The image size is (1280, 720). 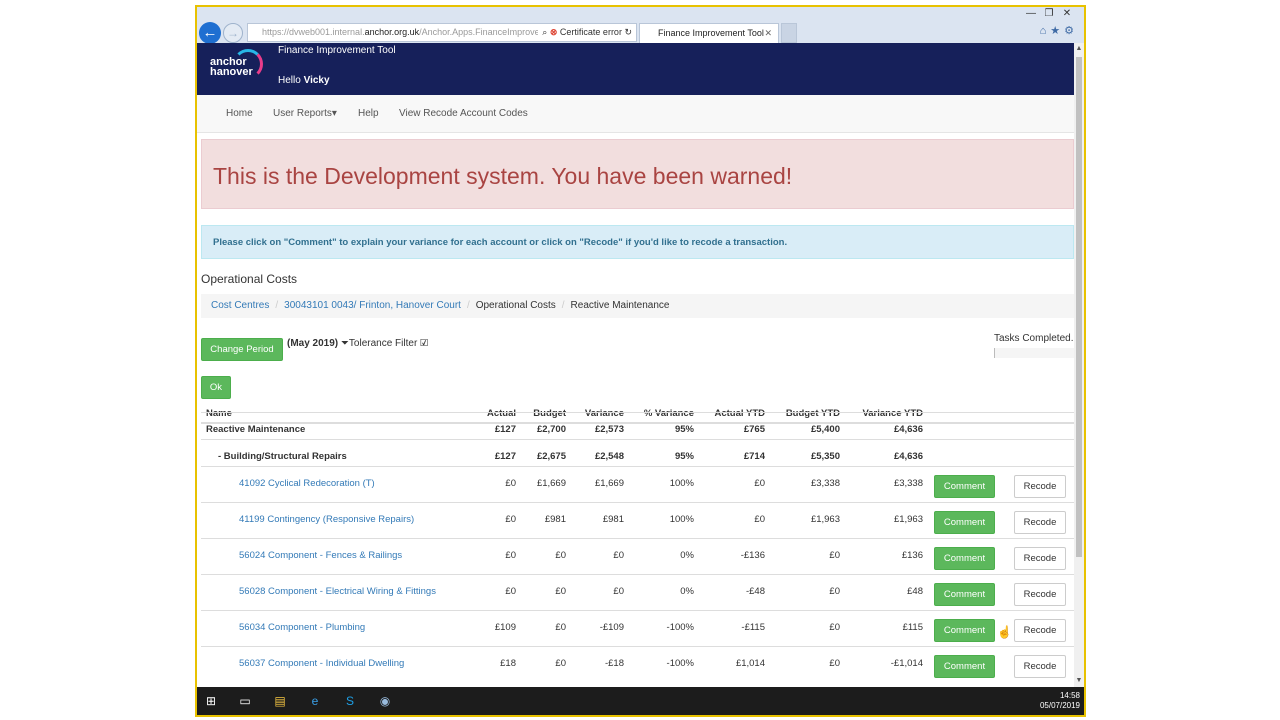 What do you see at coordinates (1069, 695) in the screenshot?
I see `clock-time: 14:58` at bounding box center [1069, 695].